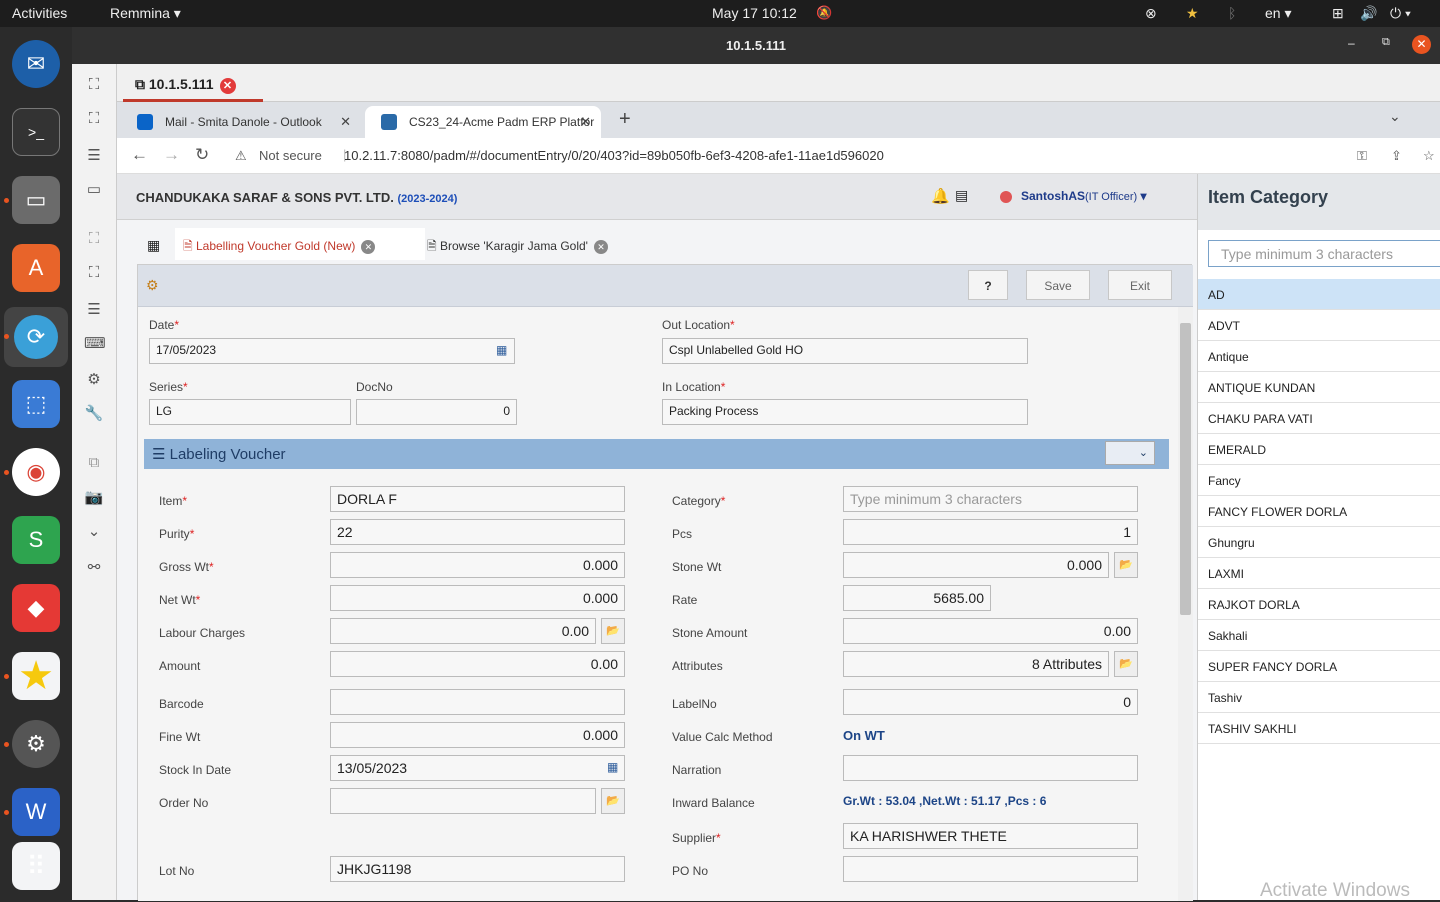  Describe the element at coordinates (917, 598) in the screenshot. I see `rate-input: 5685.00` at that location.